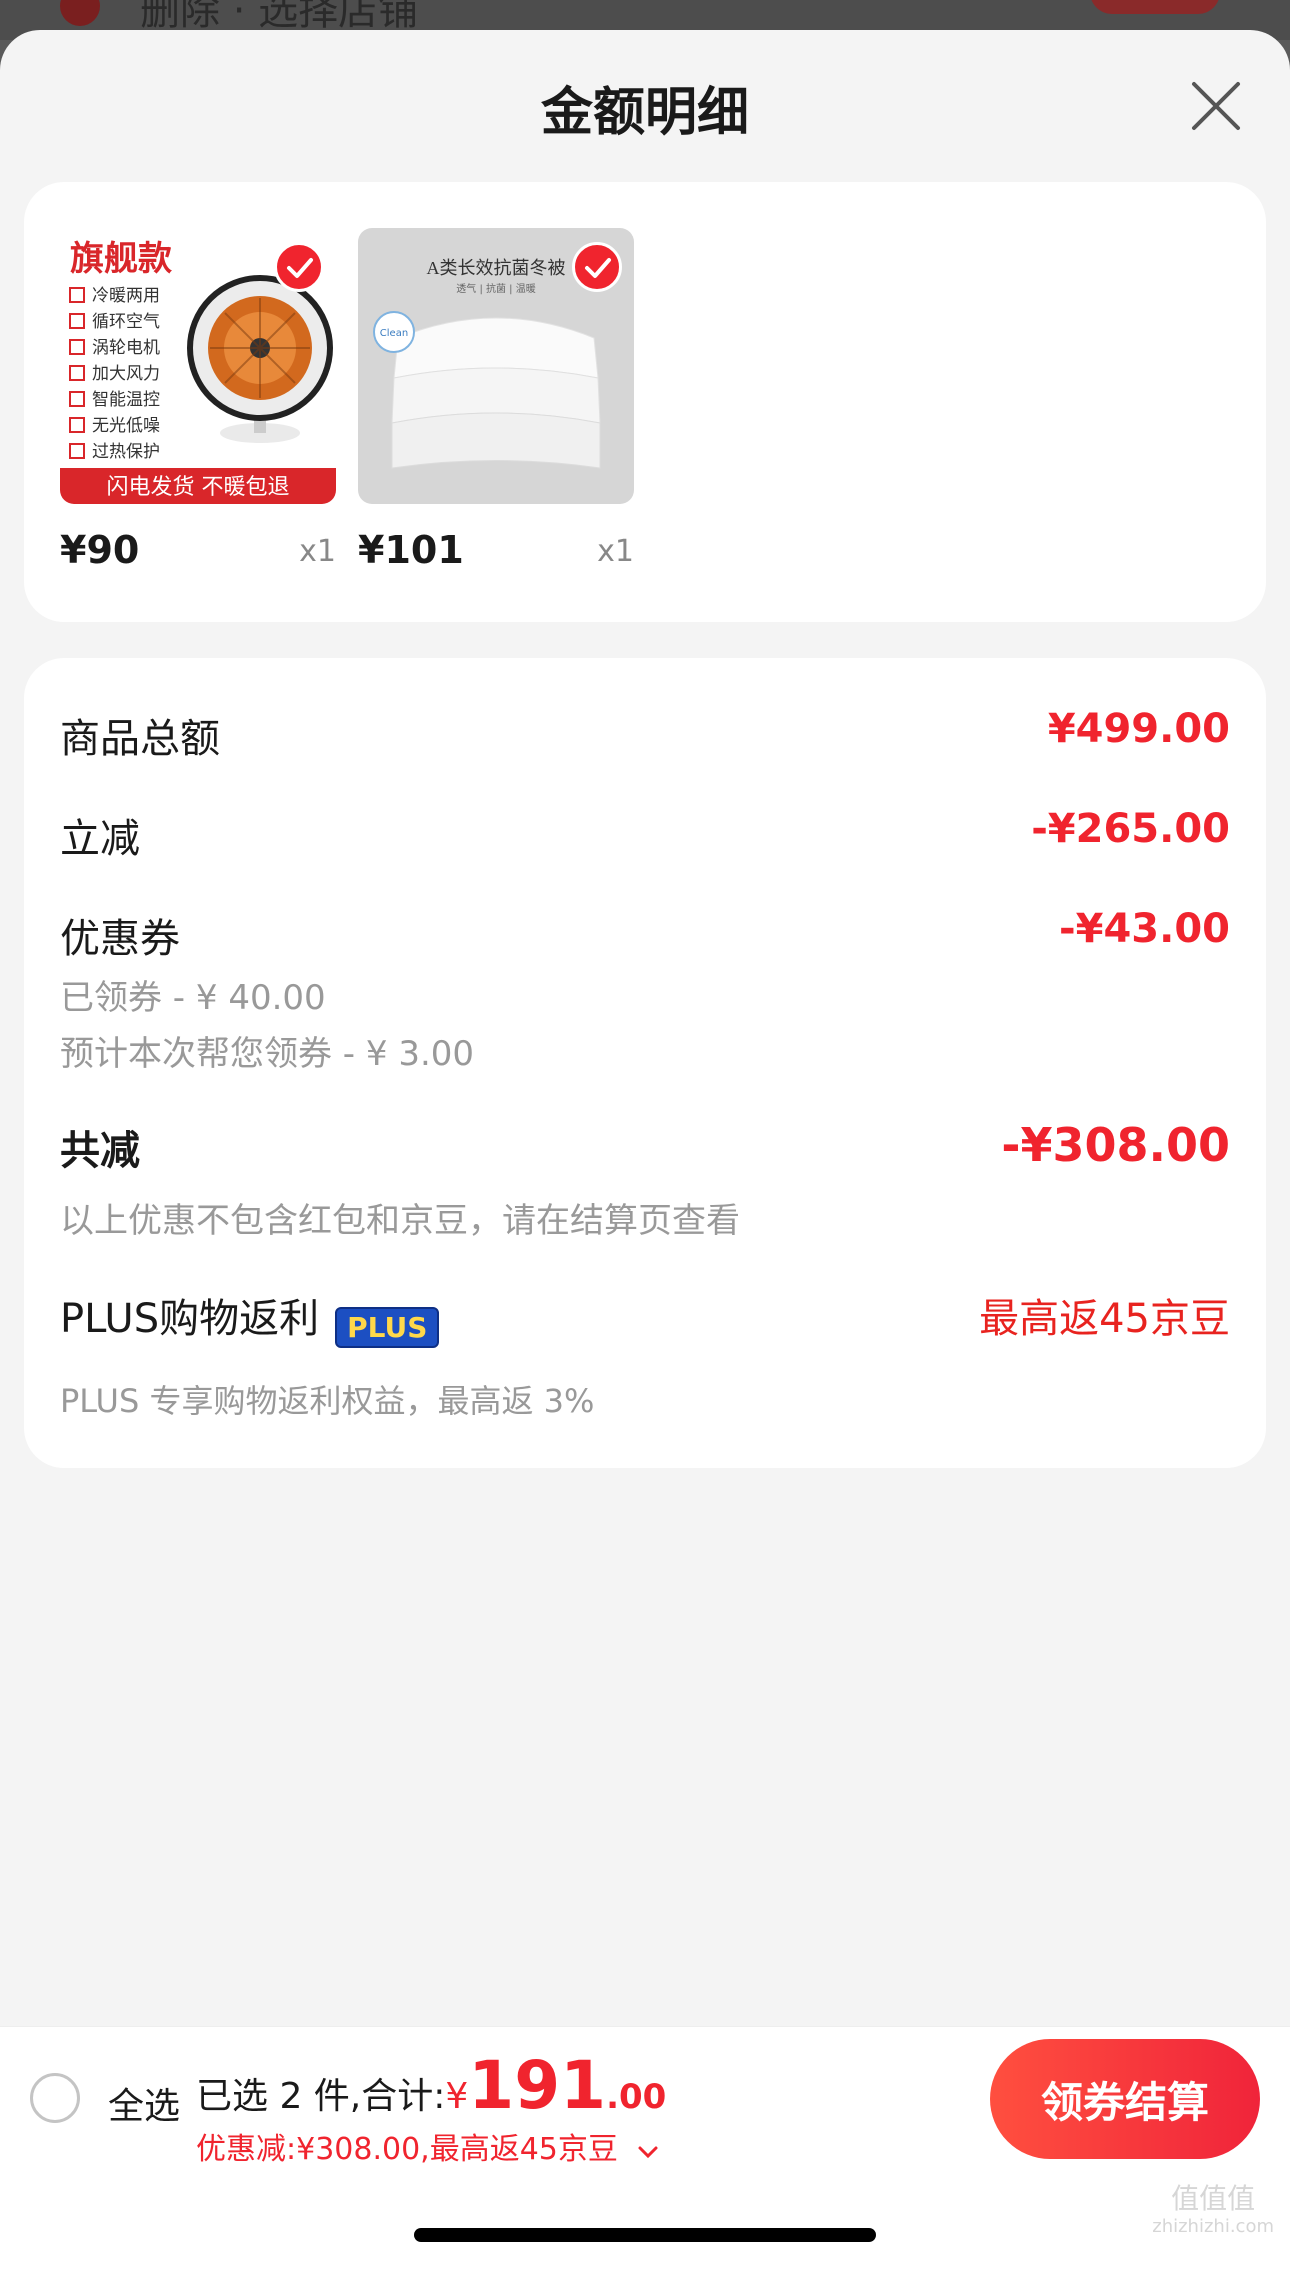 Image resolution: width=1290 pixels, height=2269 pixels. Describe the element at coordinates (645, 1317) in the screenshot. I see `plus-rebate-row: PLUS购物返利 PLUS 最高返45京豆` at that location.